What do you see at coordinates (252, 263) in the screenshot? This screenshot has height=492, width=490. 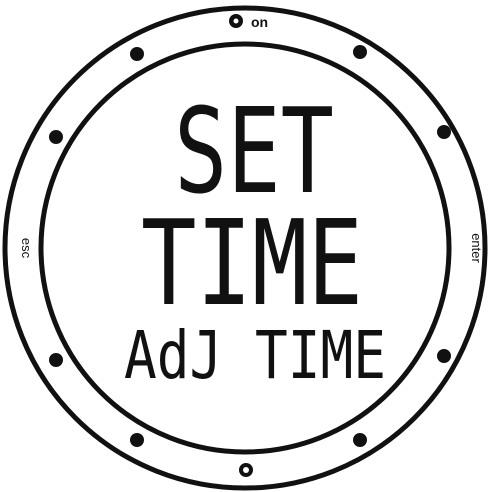 I see `display-line-2: TIME` at bounding box center [252, 263].